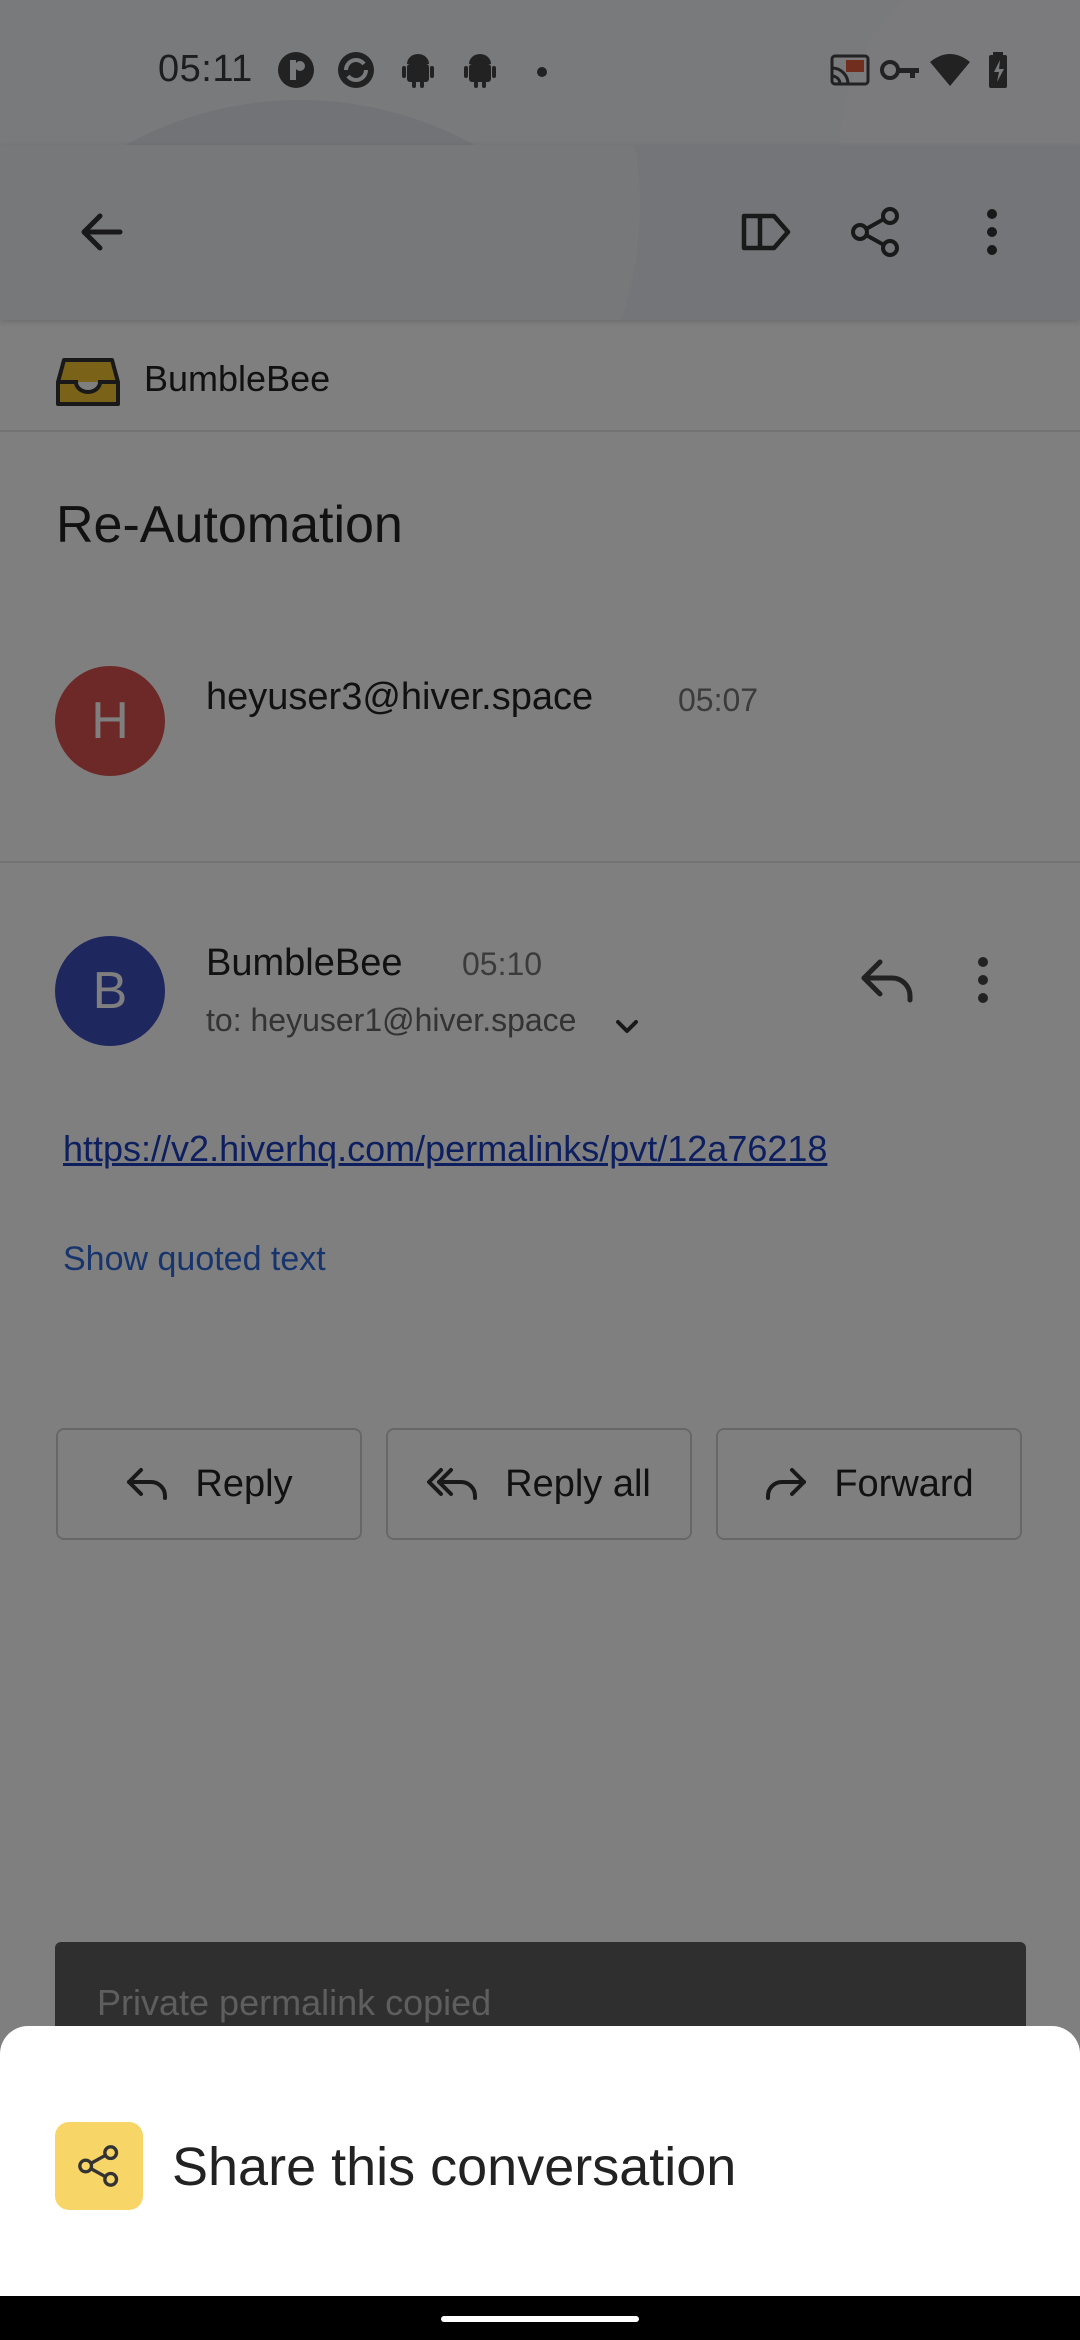 This screenshot has width=1080, height=2340. I want to click on share-bottom-sheet: Share this conversation, so click(540, 2161).